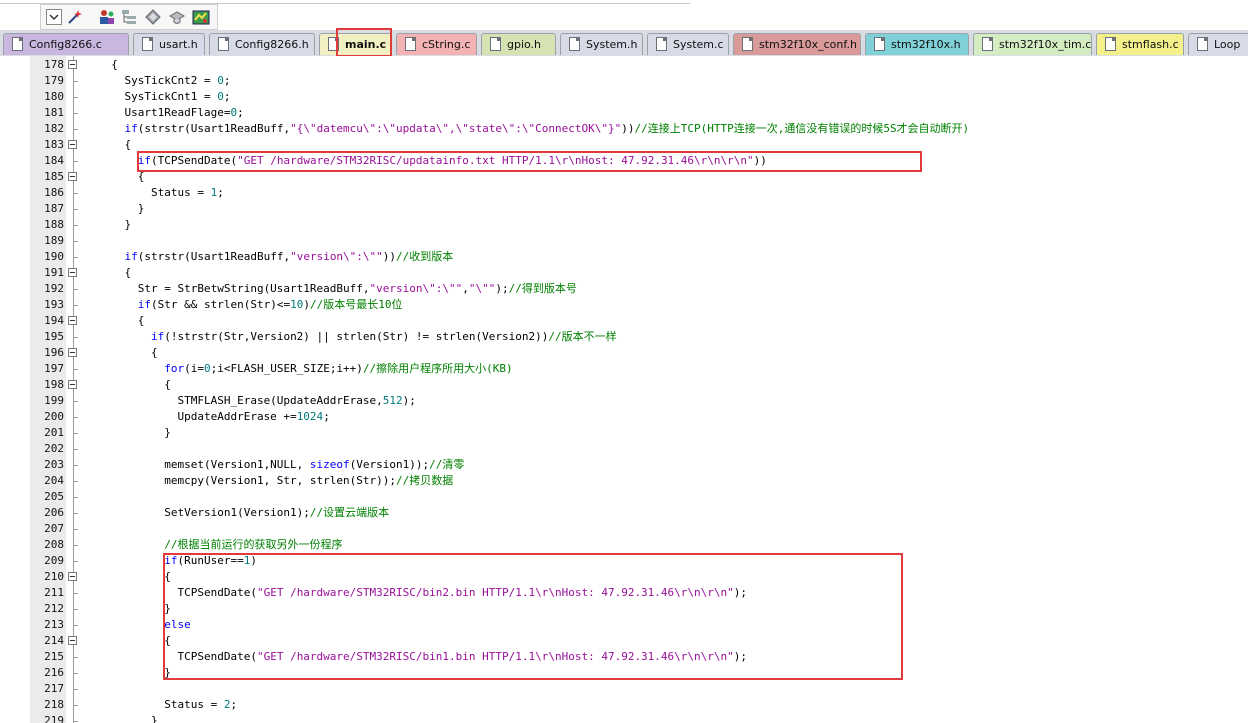 The width and height of the screenshot is (1248, 723). Describe the element at coordinates (169, 44) in the screenshot. I see `tab-usart-h: usart.h` at that location.